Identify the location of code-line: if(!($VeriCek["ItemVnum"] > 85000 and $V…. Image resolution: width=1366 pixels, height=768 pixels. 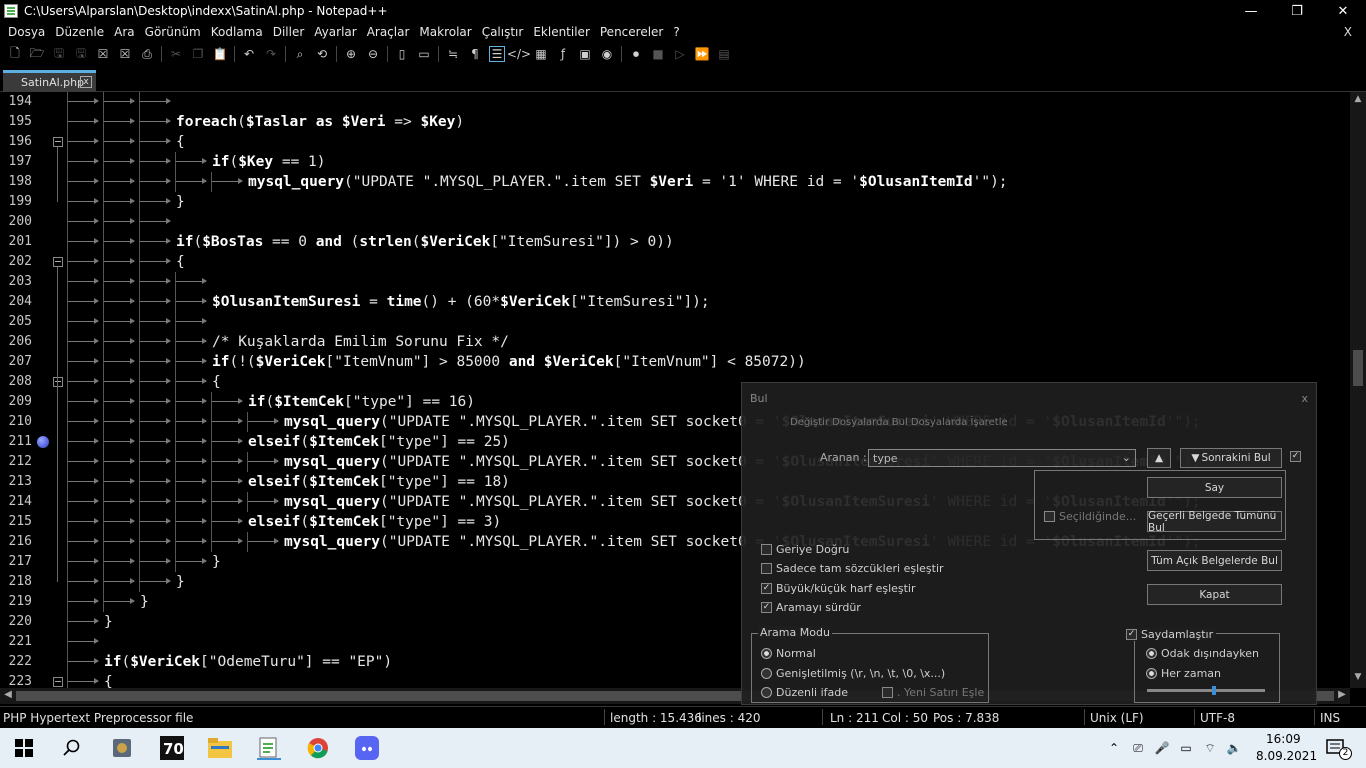
(509, 362).